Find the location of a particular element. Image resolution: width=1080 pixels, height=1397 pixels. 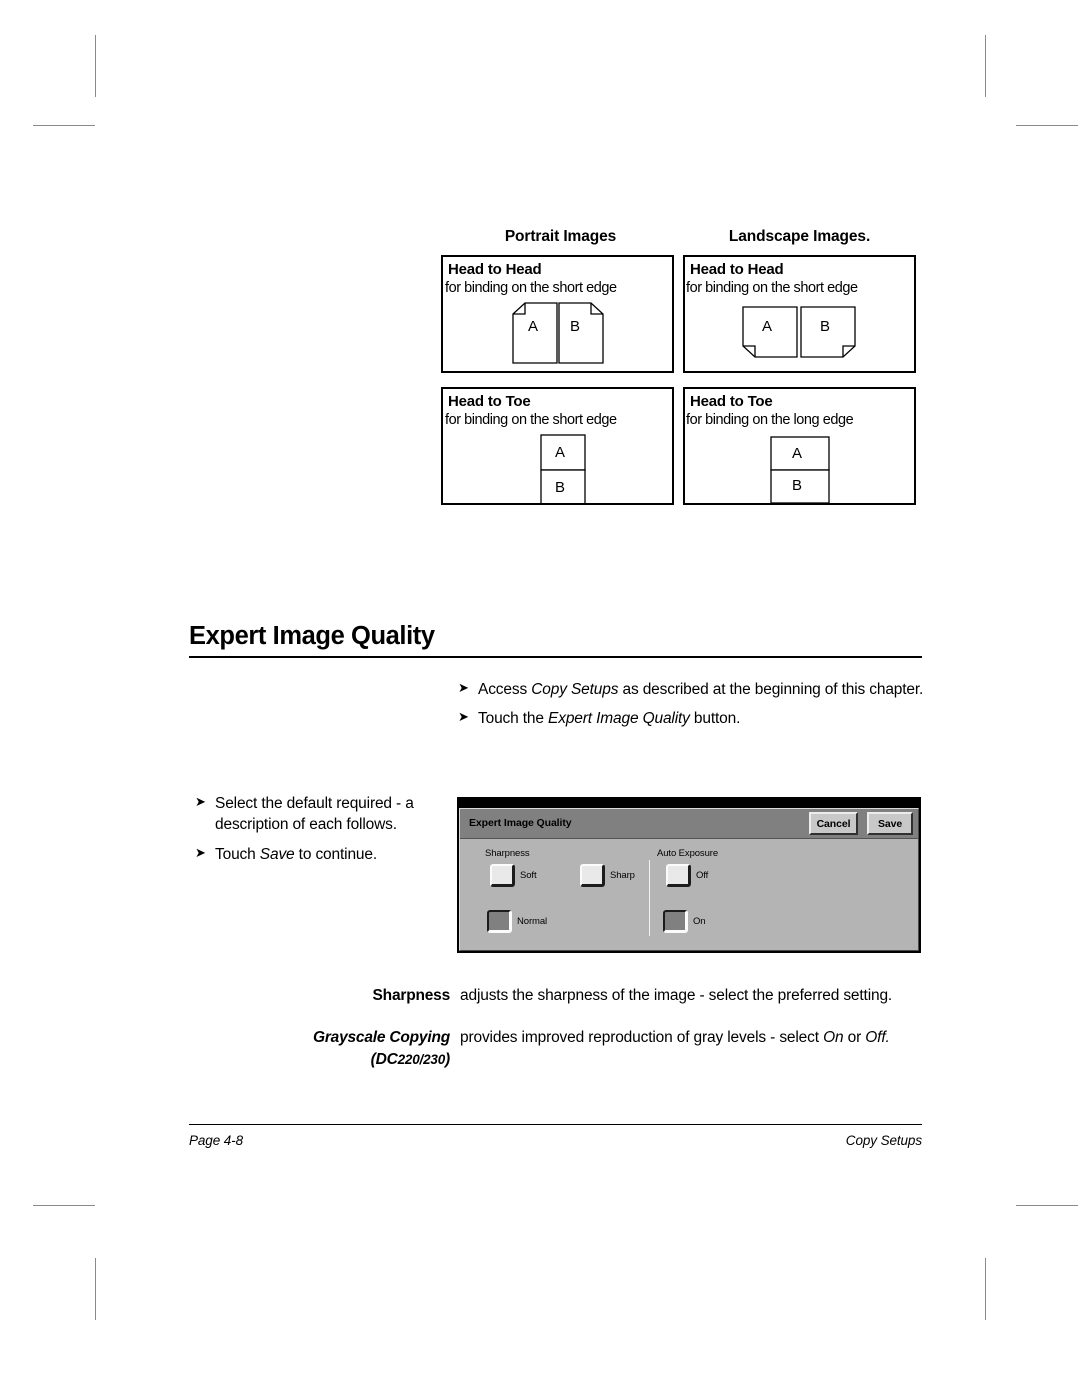

column-header-landscape: Landscape Images. is located at coordinates (799, 236).